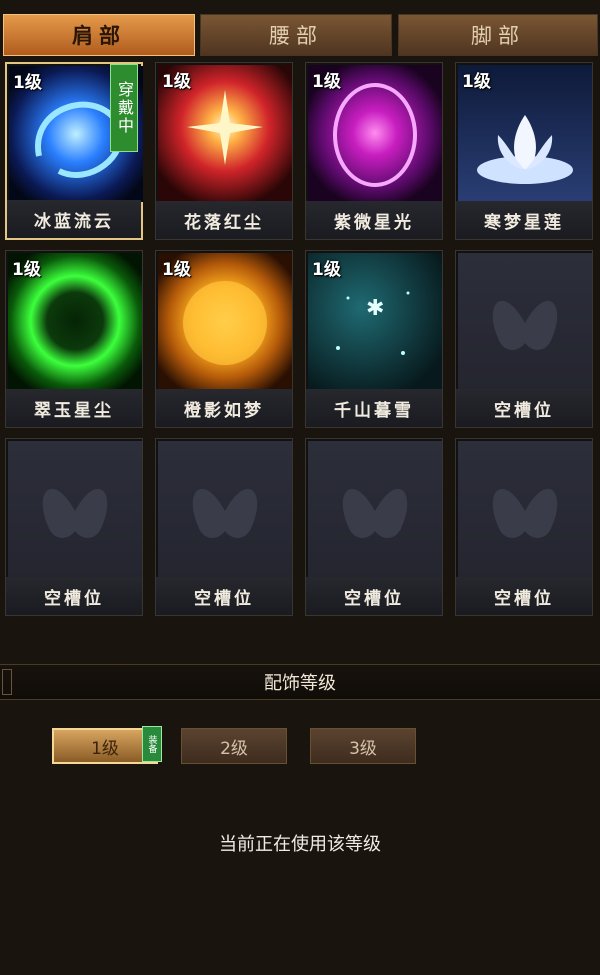  Describe the element at coordinates (296, 35) in the screenshot. I see `tab-waist: 腰部` at that location.